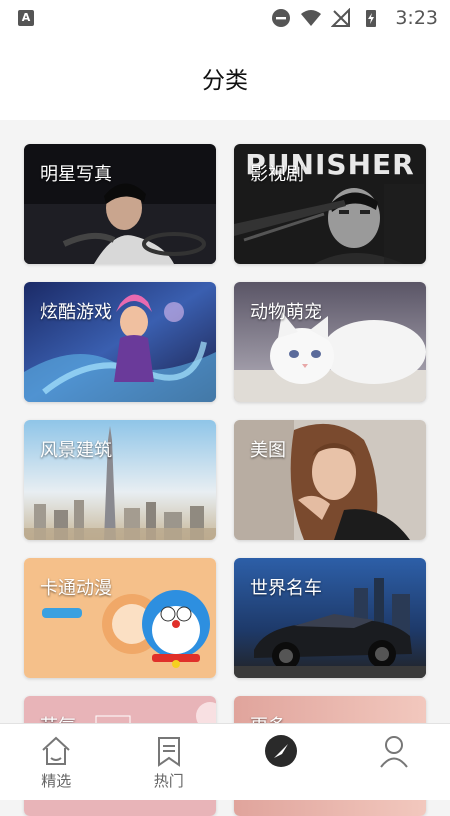 The height and width of the screenshot is (816, 450). What do you see at coordinates (168, 752) in the screenshot?
I see `bookmark-icon` at bounding box center [168, 752].